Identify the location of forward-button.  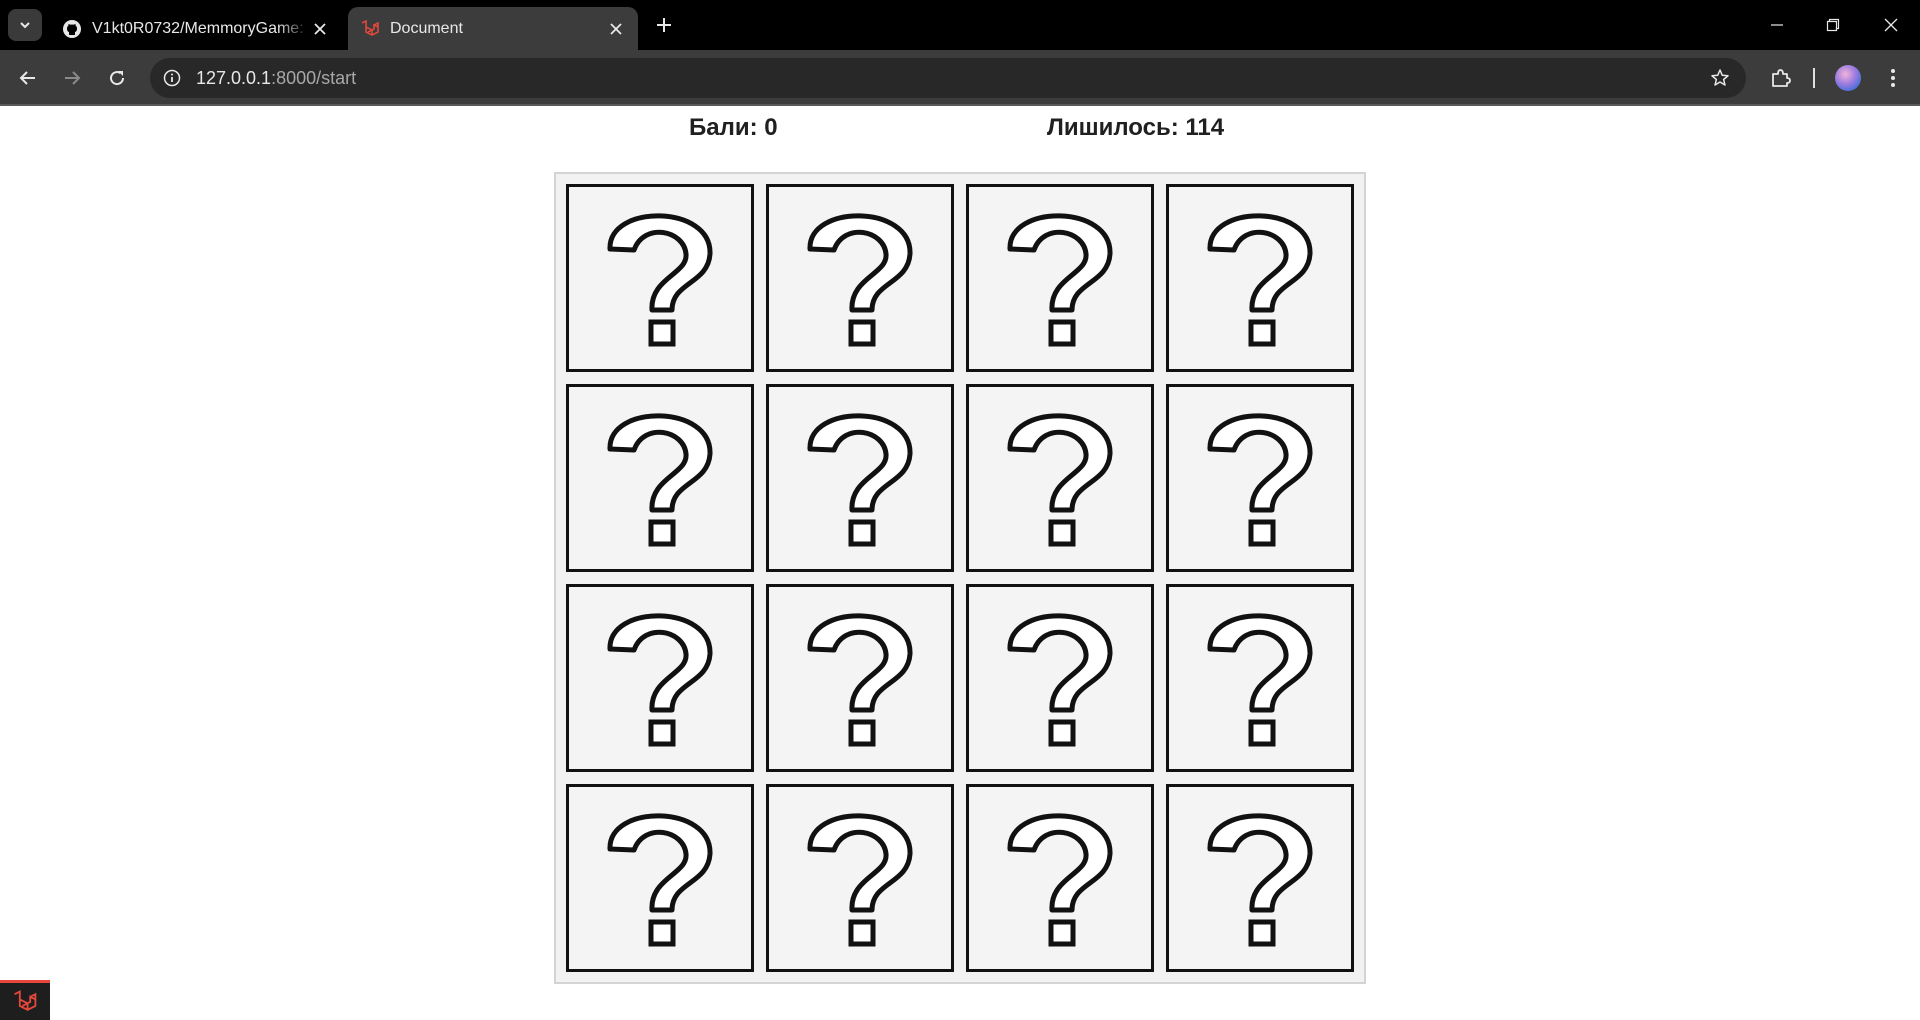
(72, 78).